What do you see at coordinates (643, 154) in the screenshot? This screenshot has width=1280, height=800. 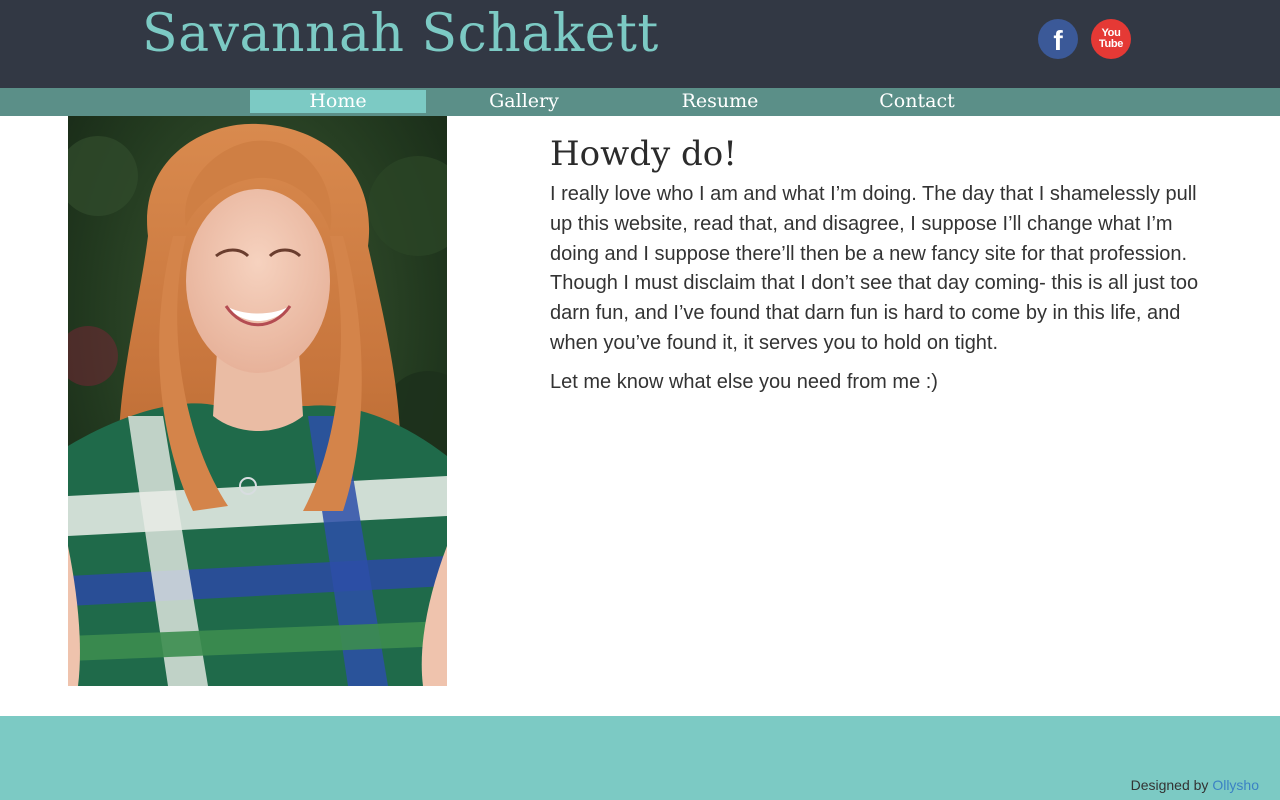 I see `page-heading: Howdy do!` at bounding box center [643, 154].